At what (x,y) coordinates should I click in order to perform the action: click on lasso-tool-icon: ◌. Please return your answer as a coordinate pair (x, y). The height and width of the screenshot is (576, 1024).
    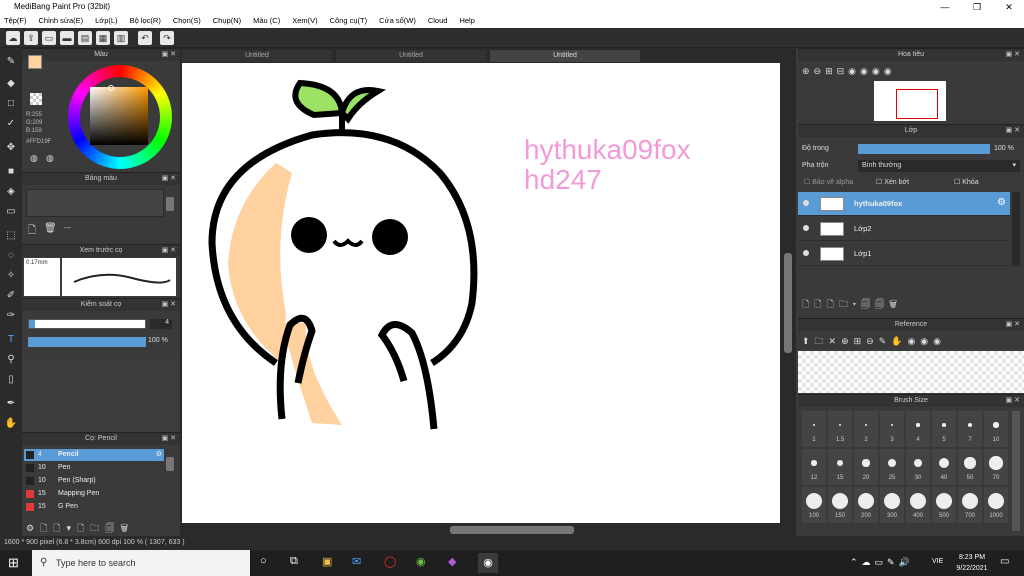
    Looking at the image, I should click on (11, 256).